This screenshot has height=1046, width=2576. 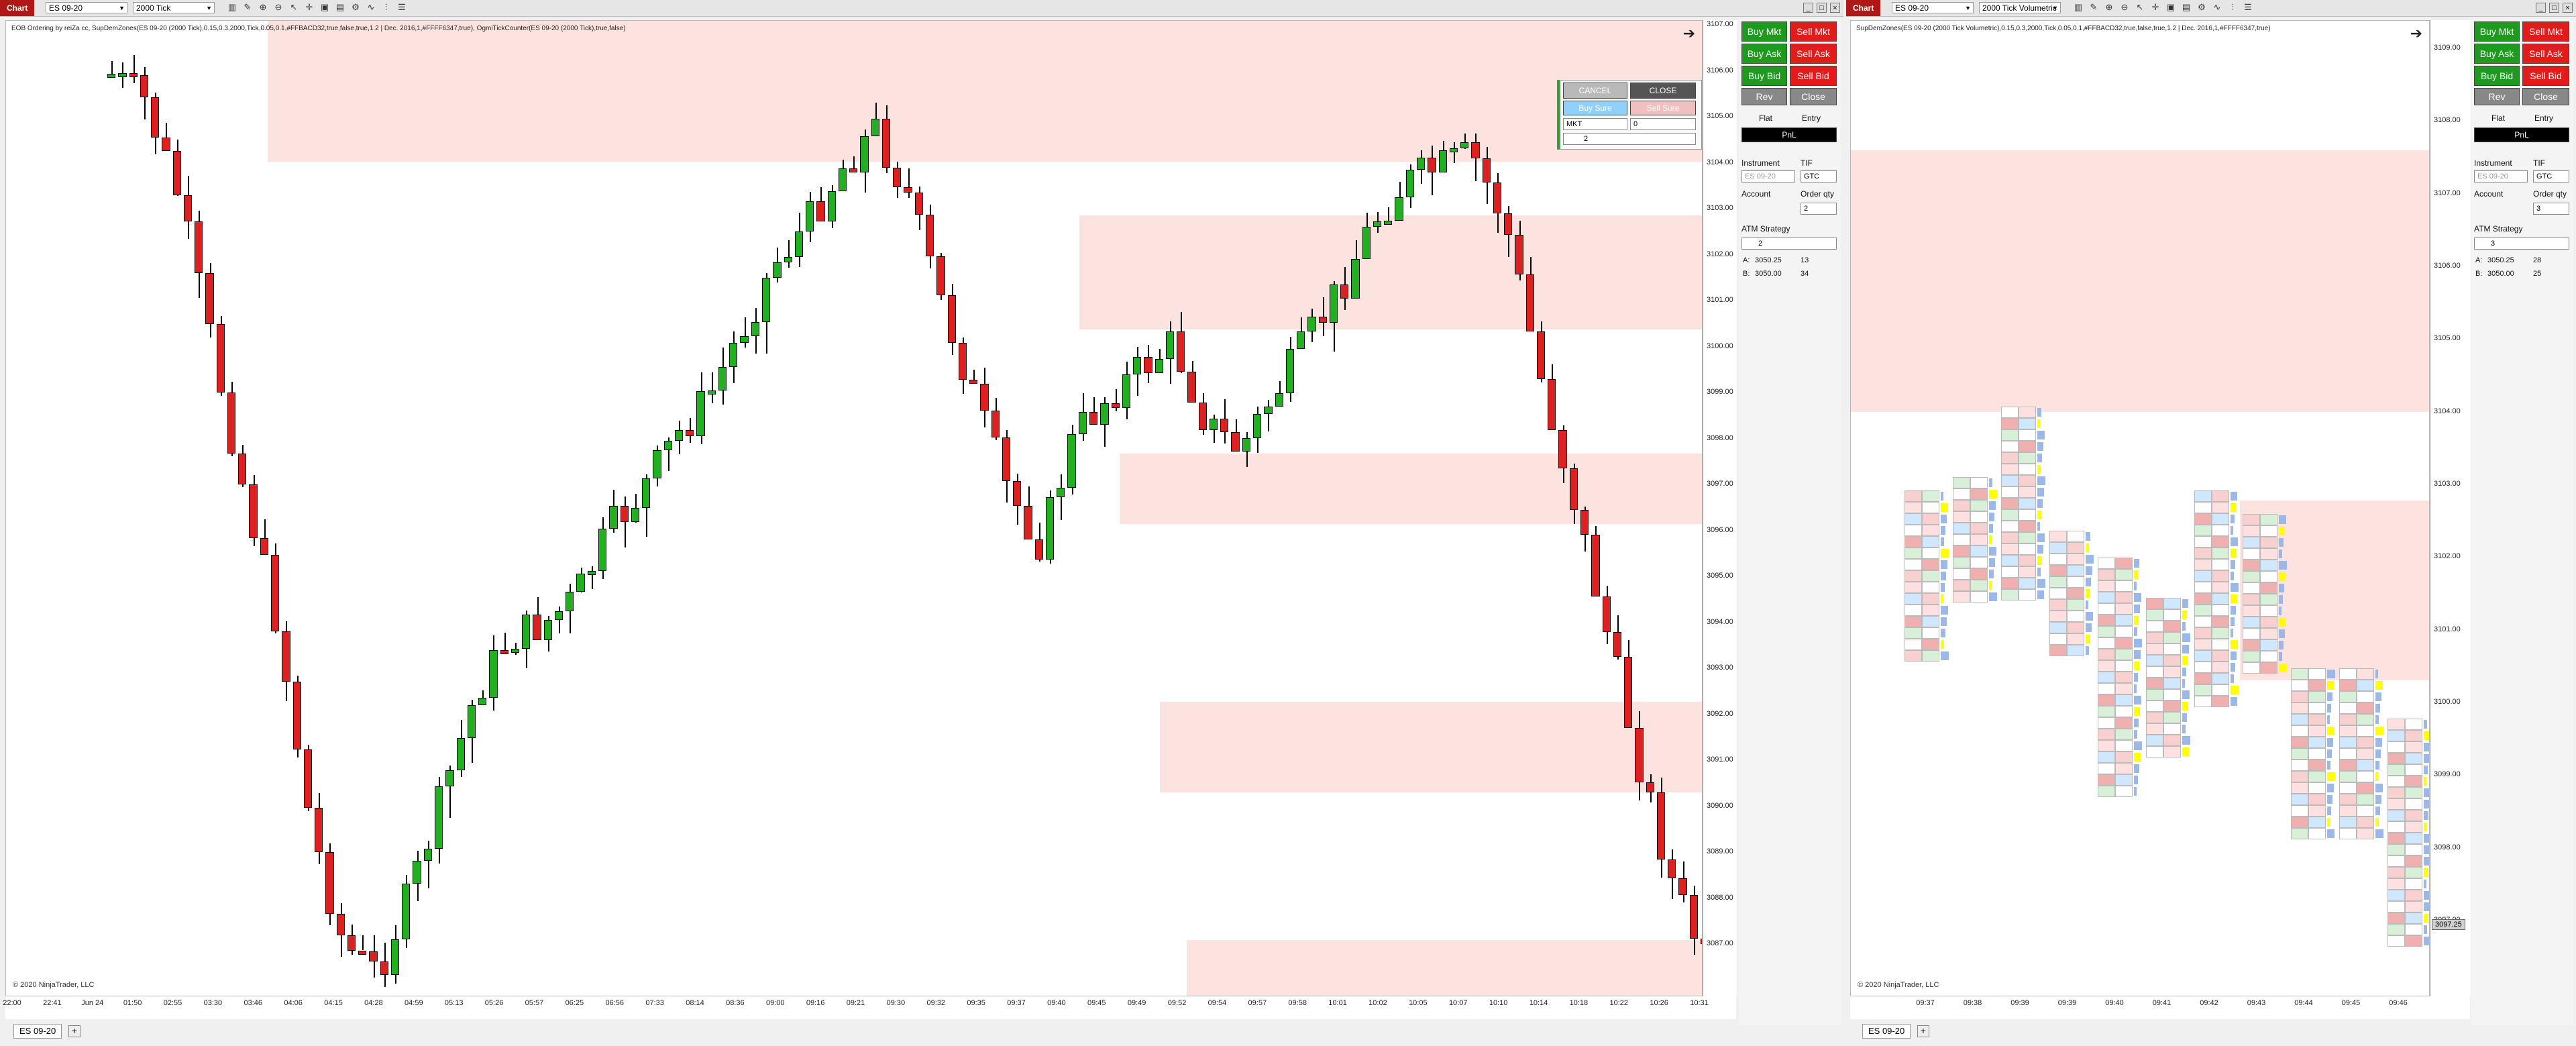 I want to click on atm-strategy-select: 2, so click(x=1789, y=244).